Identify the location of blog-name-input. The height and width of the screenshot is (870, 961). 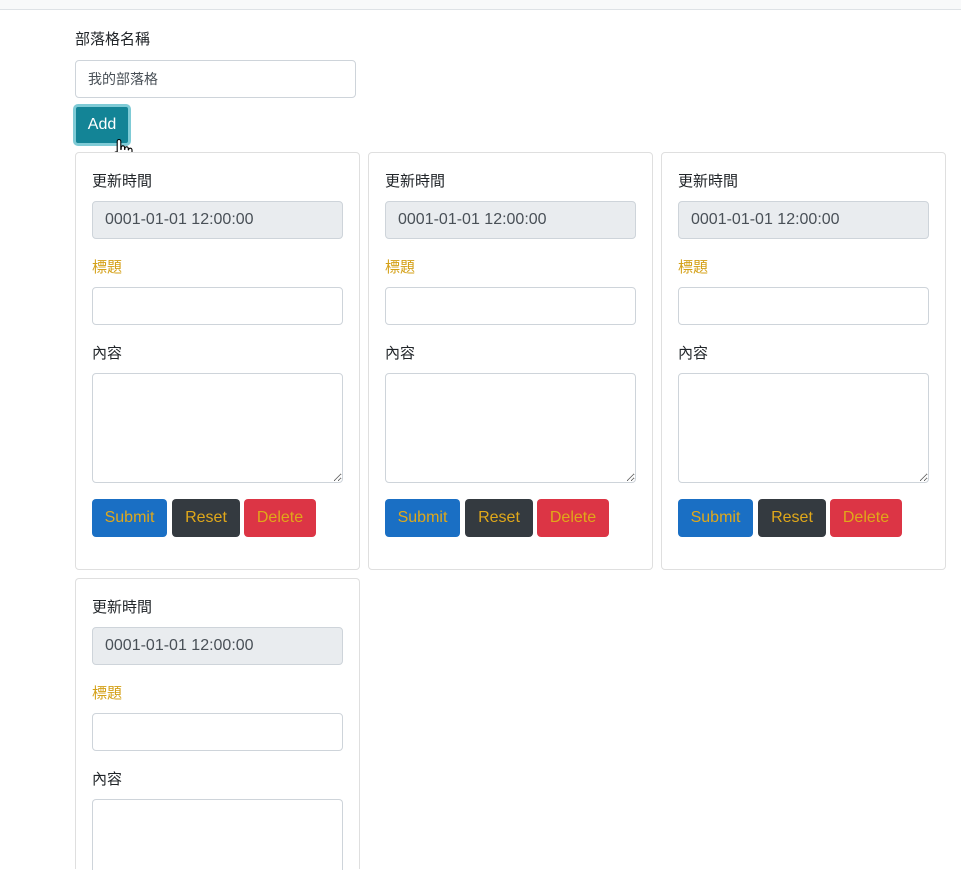
(215, 79).